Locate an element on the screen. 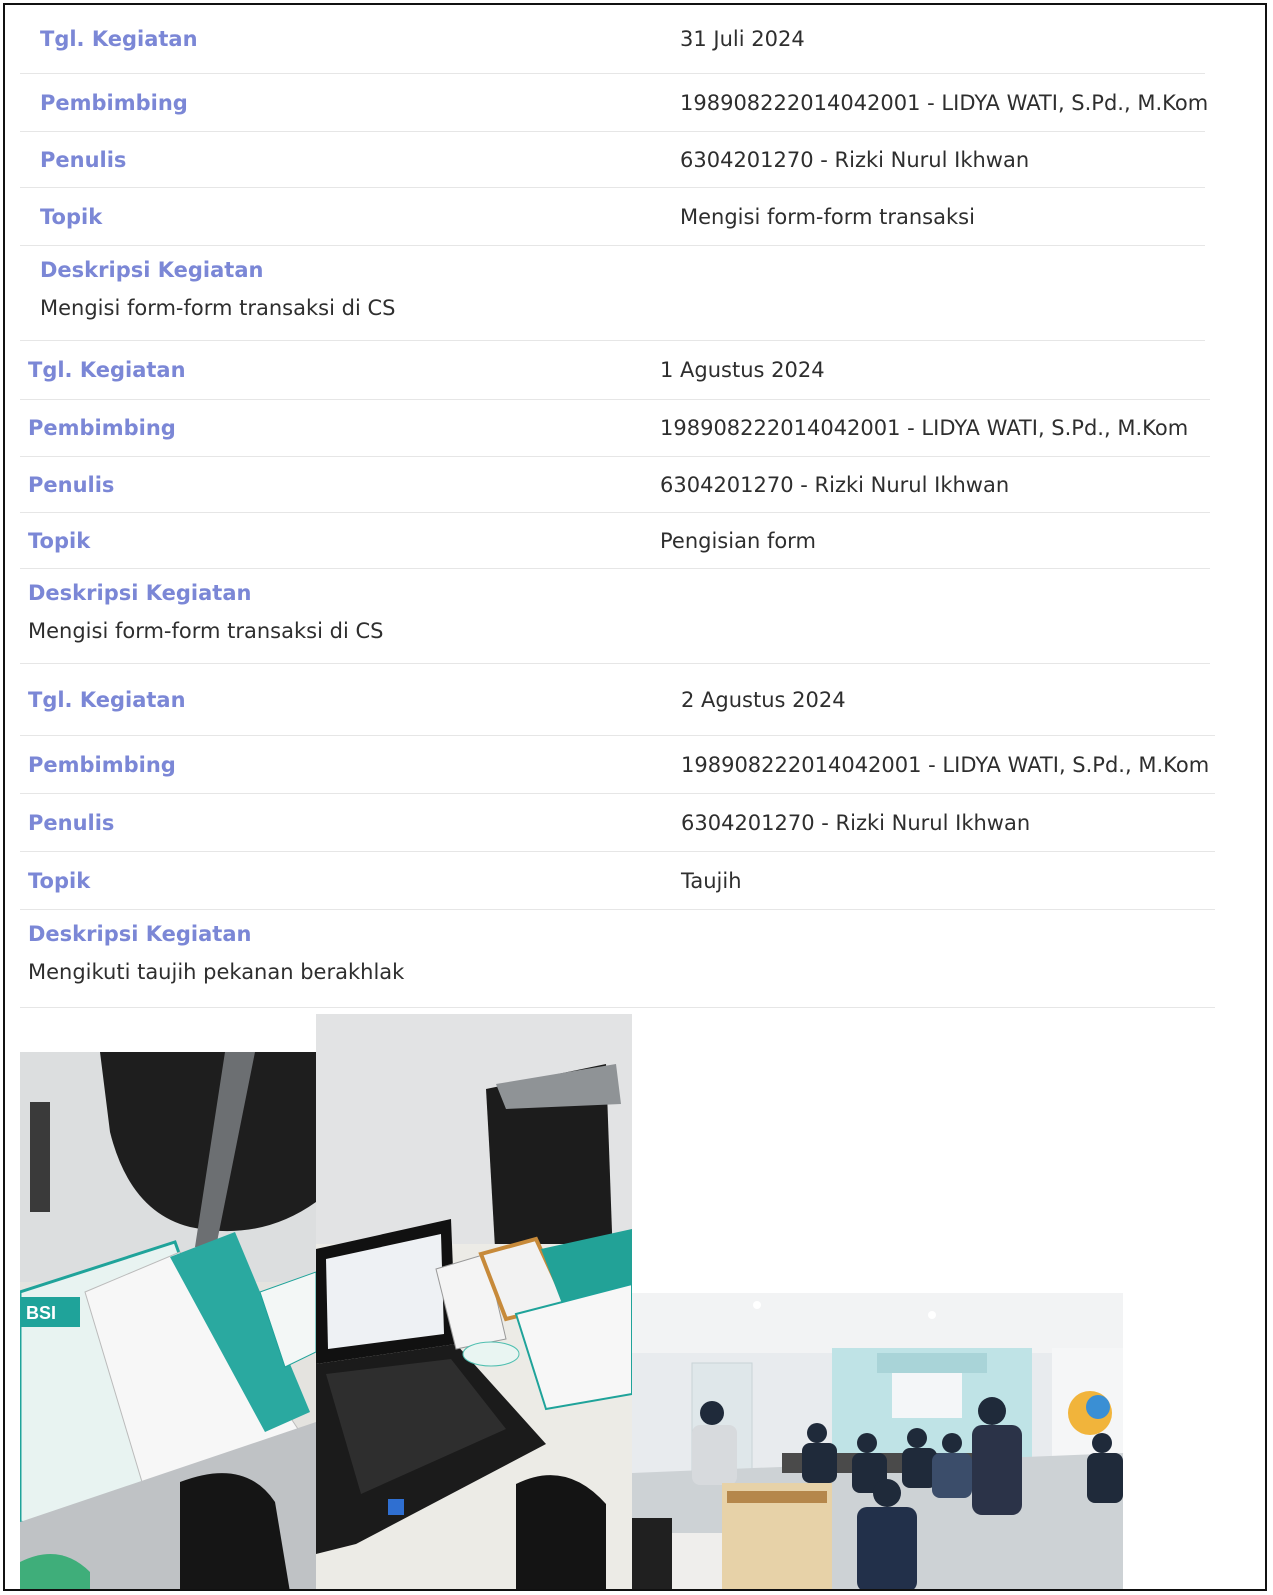 The image size is (1273, 1595). topic-value: Pengisian form is located at coordinates (738, 540).